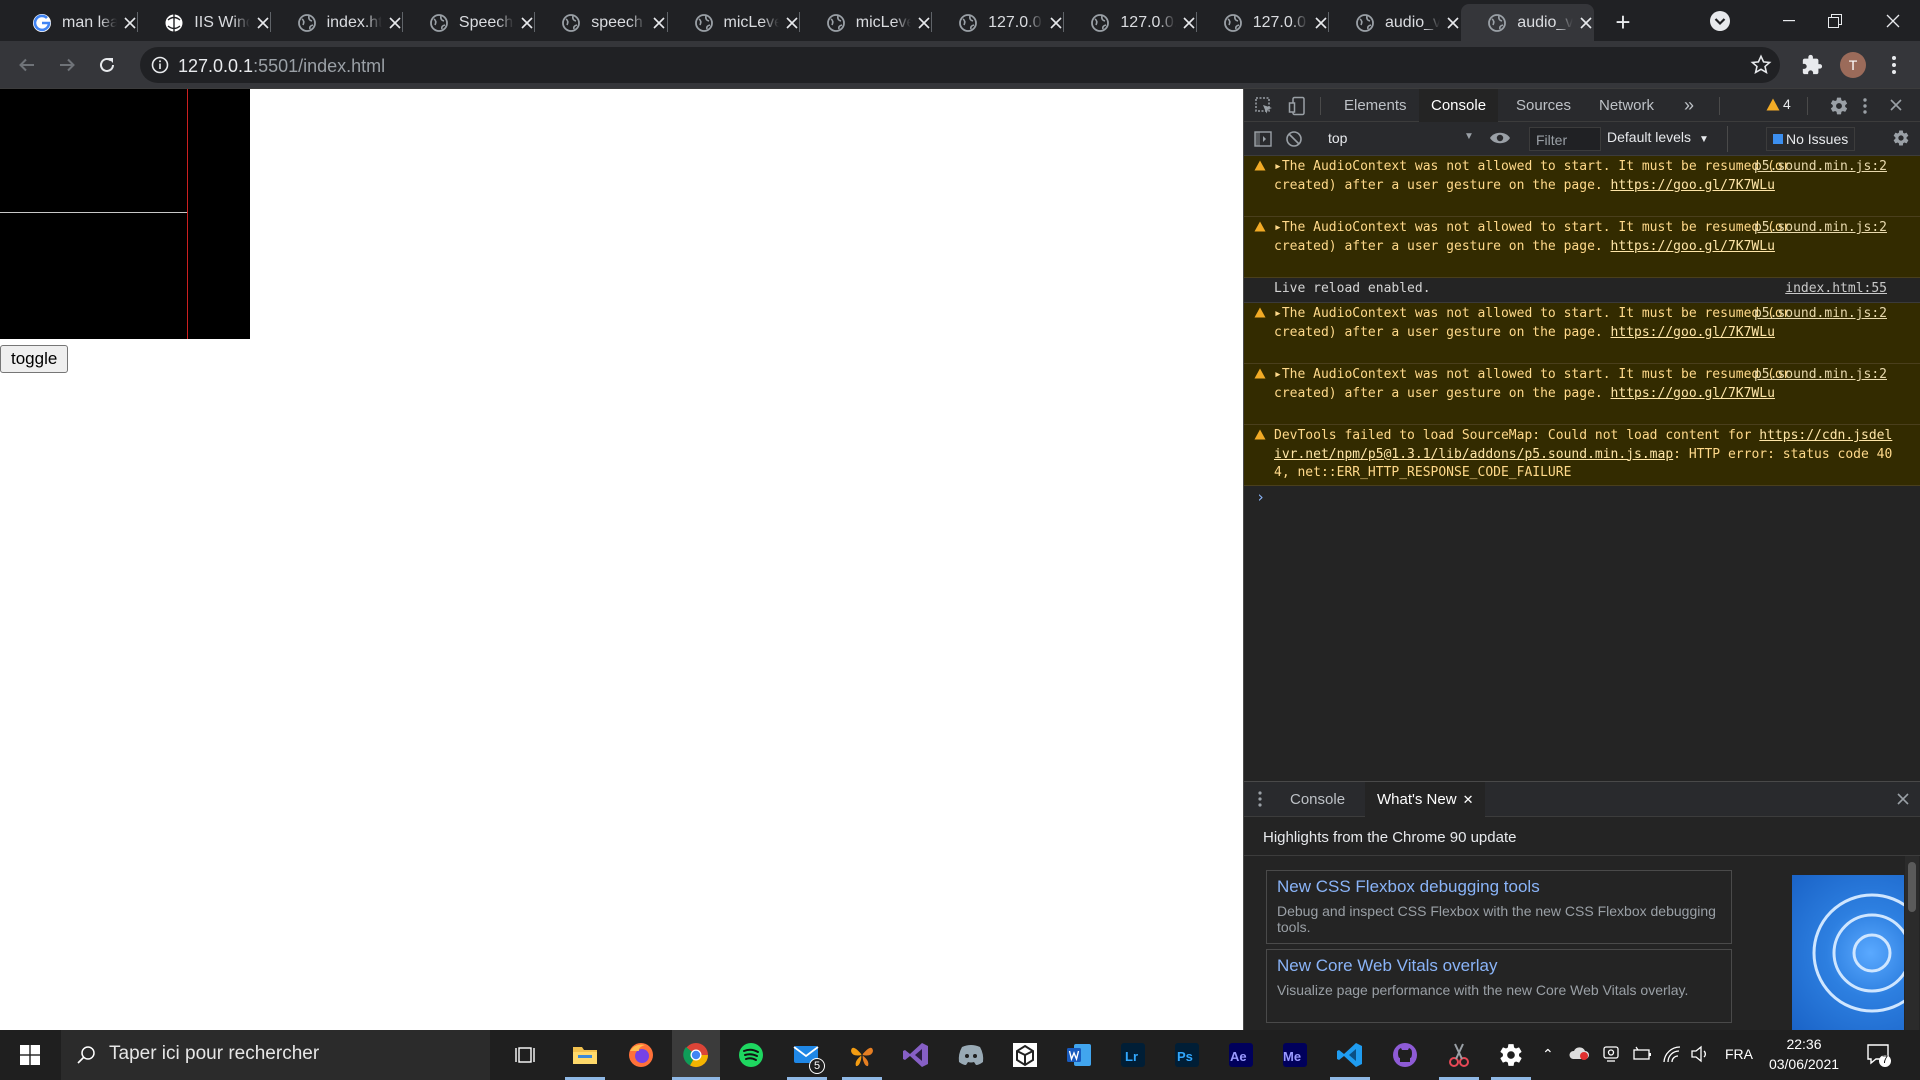  I want to click on inspect-element-icon, so click(1264, 106).